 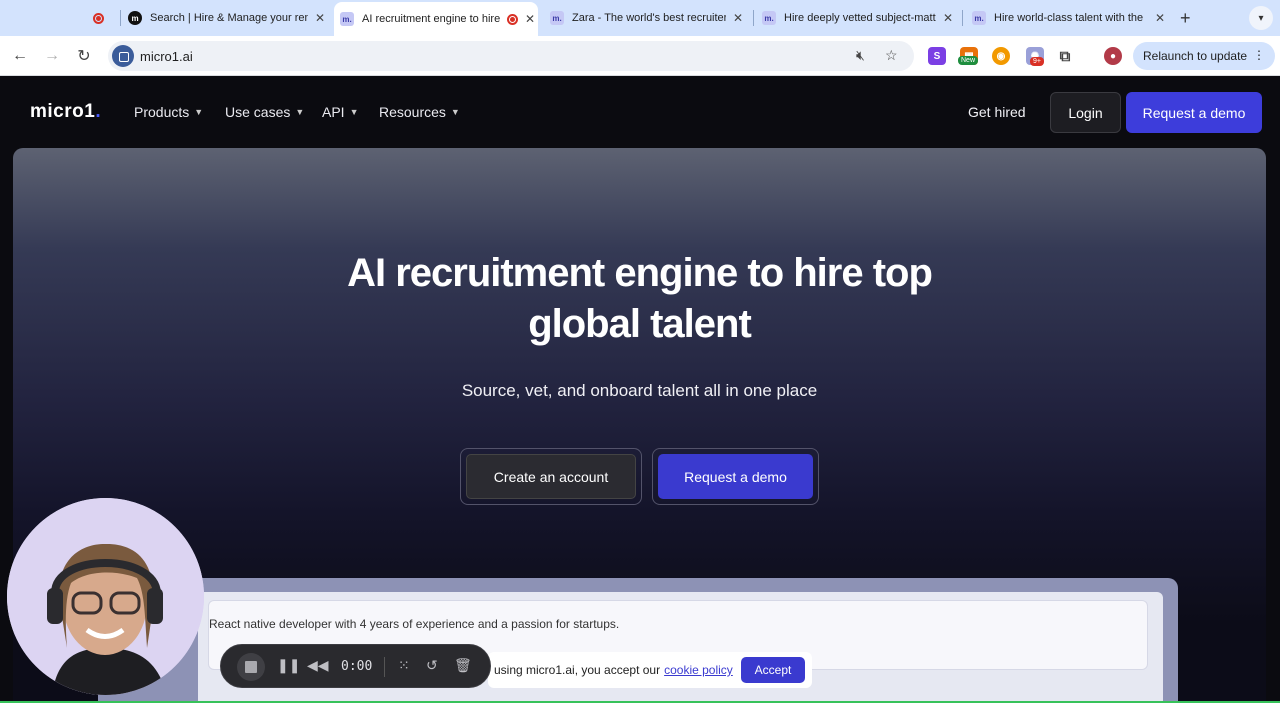 I want to click on tab-ai-recruitment: m. AI recruitment engine to hire ✕, so click(x=436, y=19).